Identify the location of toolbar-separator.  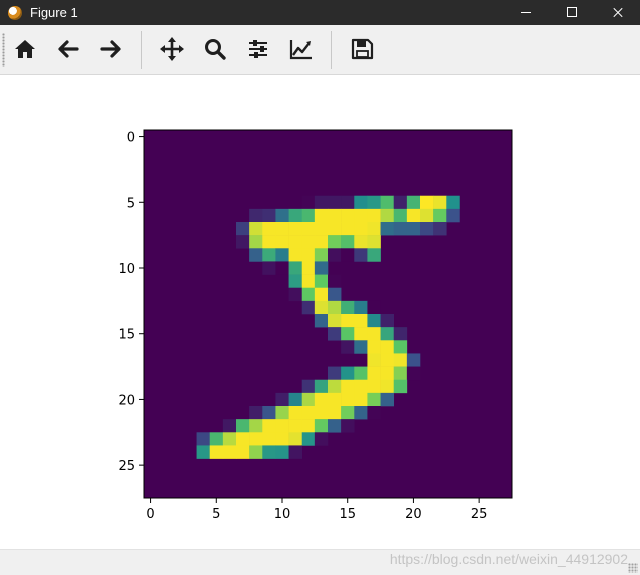
(141, 50).